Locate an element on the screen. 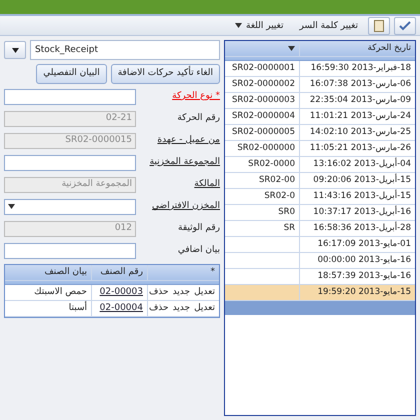 The height and width of the screenshot is (420, 420). table-cell: SR02-0000002 is located at coordinates (263, 84).